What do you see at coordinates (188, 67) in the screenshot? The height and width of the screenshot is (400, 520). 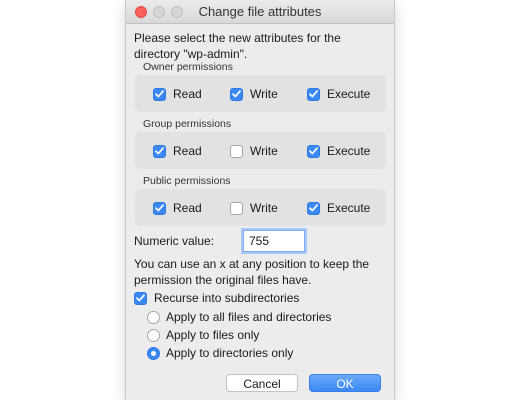 I see `owner-permissions-label: Owner permissions` at bounding box center [188, 67].